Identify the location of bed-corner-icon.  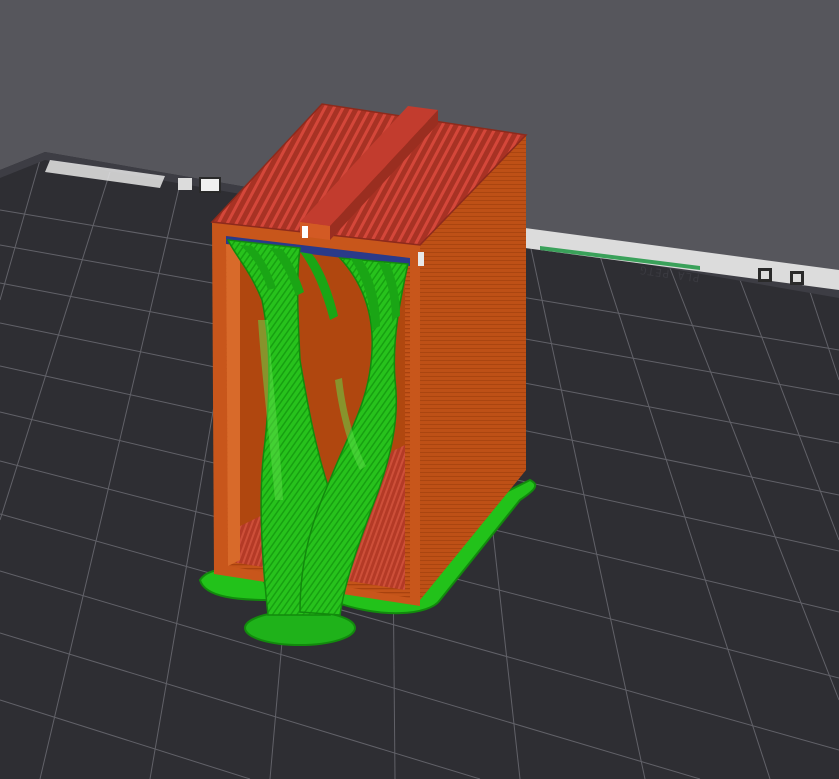
(199, 185).